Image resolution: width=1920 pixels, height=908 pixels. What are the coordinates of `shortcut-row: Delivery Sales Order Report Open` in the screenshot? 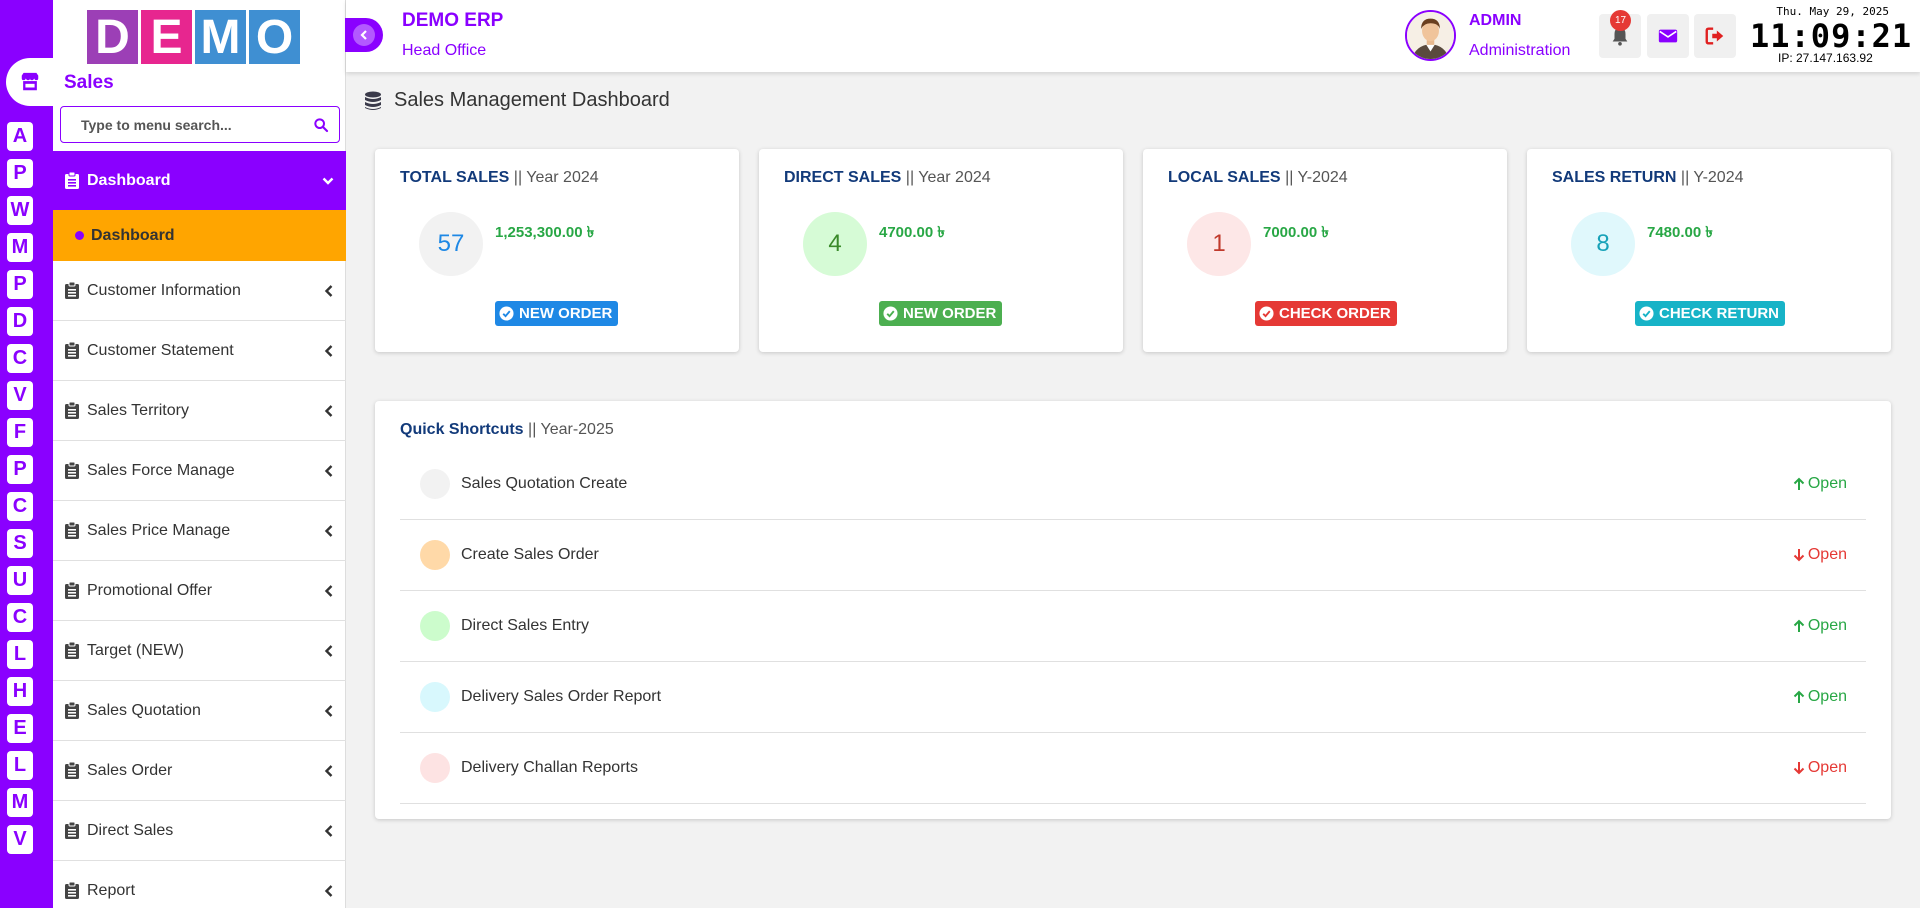 It's located at (1133, 697).